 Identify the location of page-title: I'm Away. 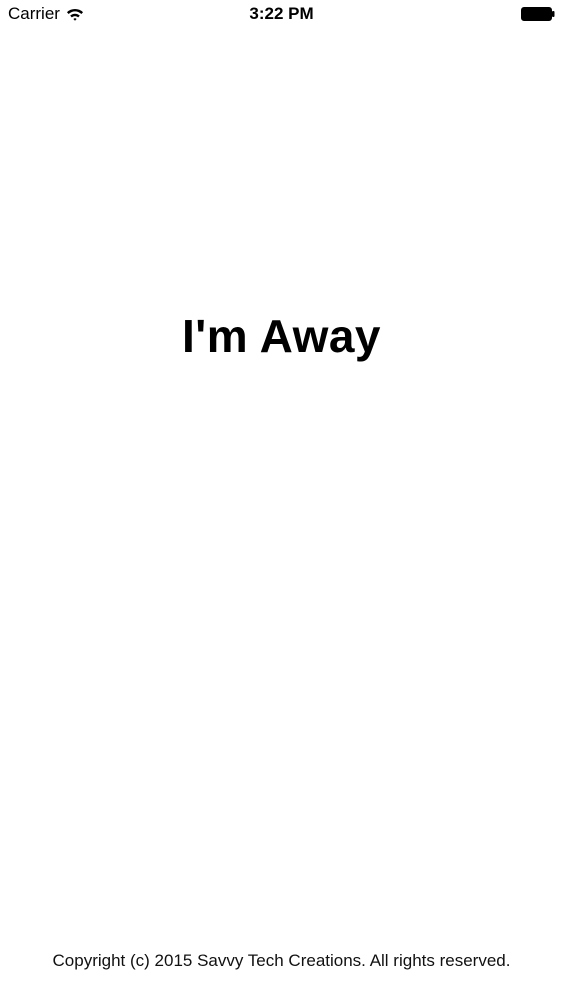
(281, 336).